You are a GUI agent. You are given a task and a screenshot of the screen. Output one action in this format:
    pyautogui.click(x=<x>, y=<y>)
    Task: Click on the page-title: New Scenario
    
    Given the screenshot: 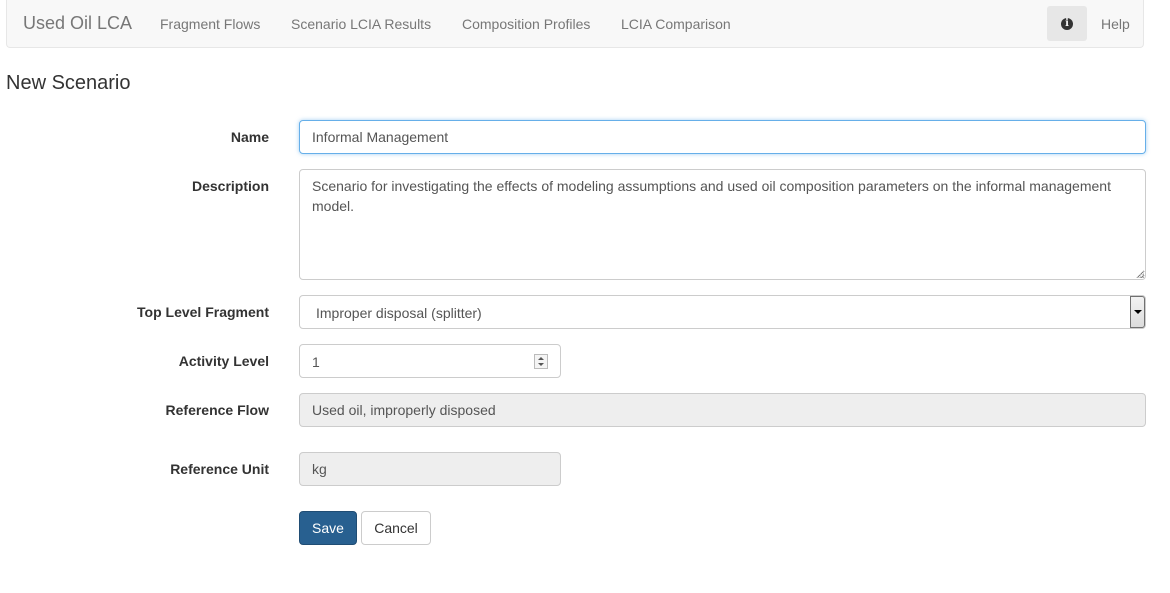 What is the action you would take?
    pyautogui.click(x=68, y=83)
    